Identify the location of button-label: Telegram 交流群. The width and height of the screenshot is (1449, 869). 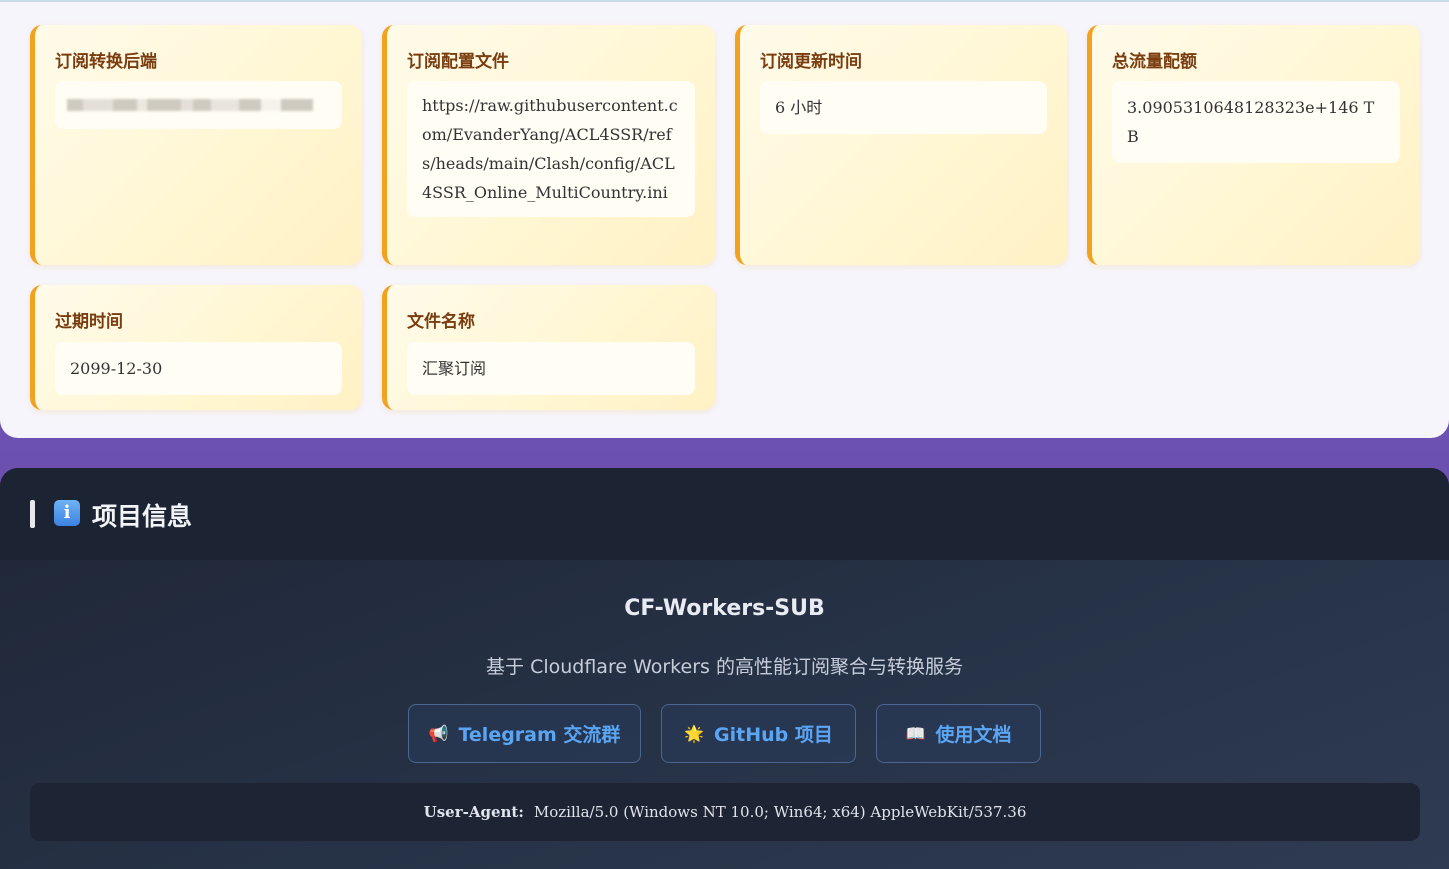
(539, 735).